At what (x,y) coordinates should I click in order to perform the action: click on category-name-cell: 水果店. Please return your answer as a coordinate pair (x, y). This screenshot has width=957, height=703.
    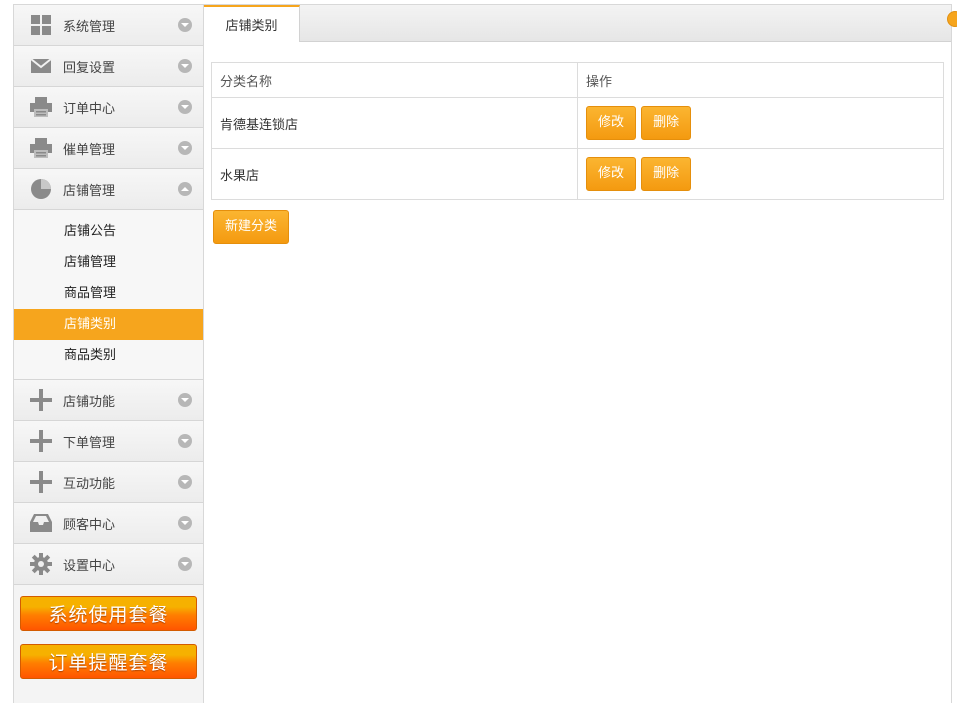
    Looking at the image, I should click on (394, 174).